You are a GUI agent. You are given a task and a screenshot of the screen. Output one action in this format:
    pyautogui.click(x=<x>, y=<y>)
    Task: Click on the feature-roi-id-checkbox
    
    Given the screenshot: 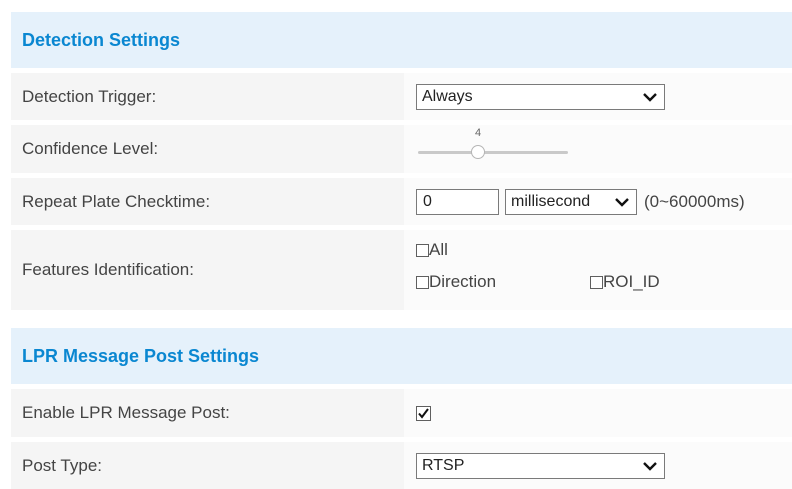 What is the action you would take?
    pyautogui.click(x=596, y=282)
    